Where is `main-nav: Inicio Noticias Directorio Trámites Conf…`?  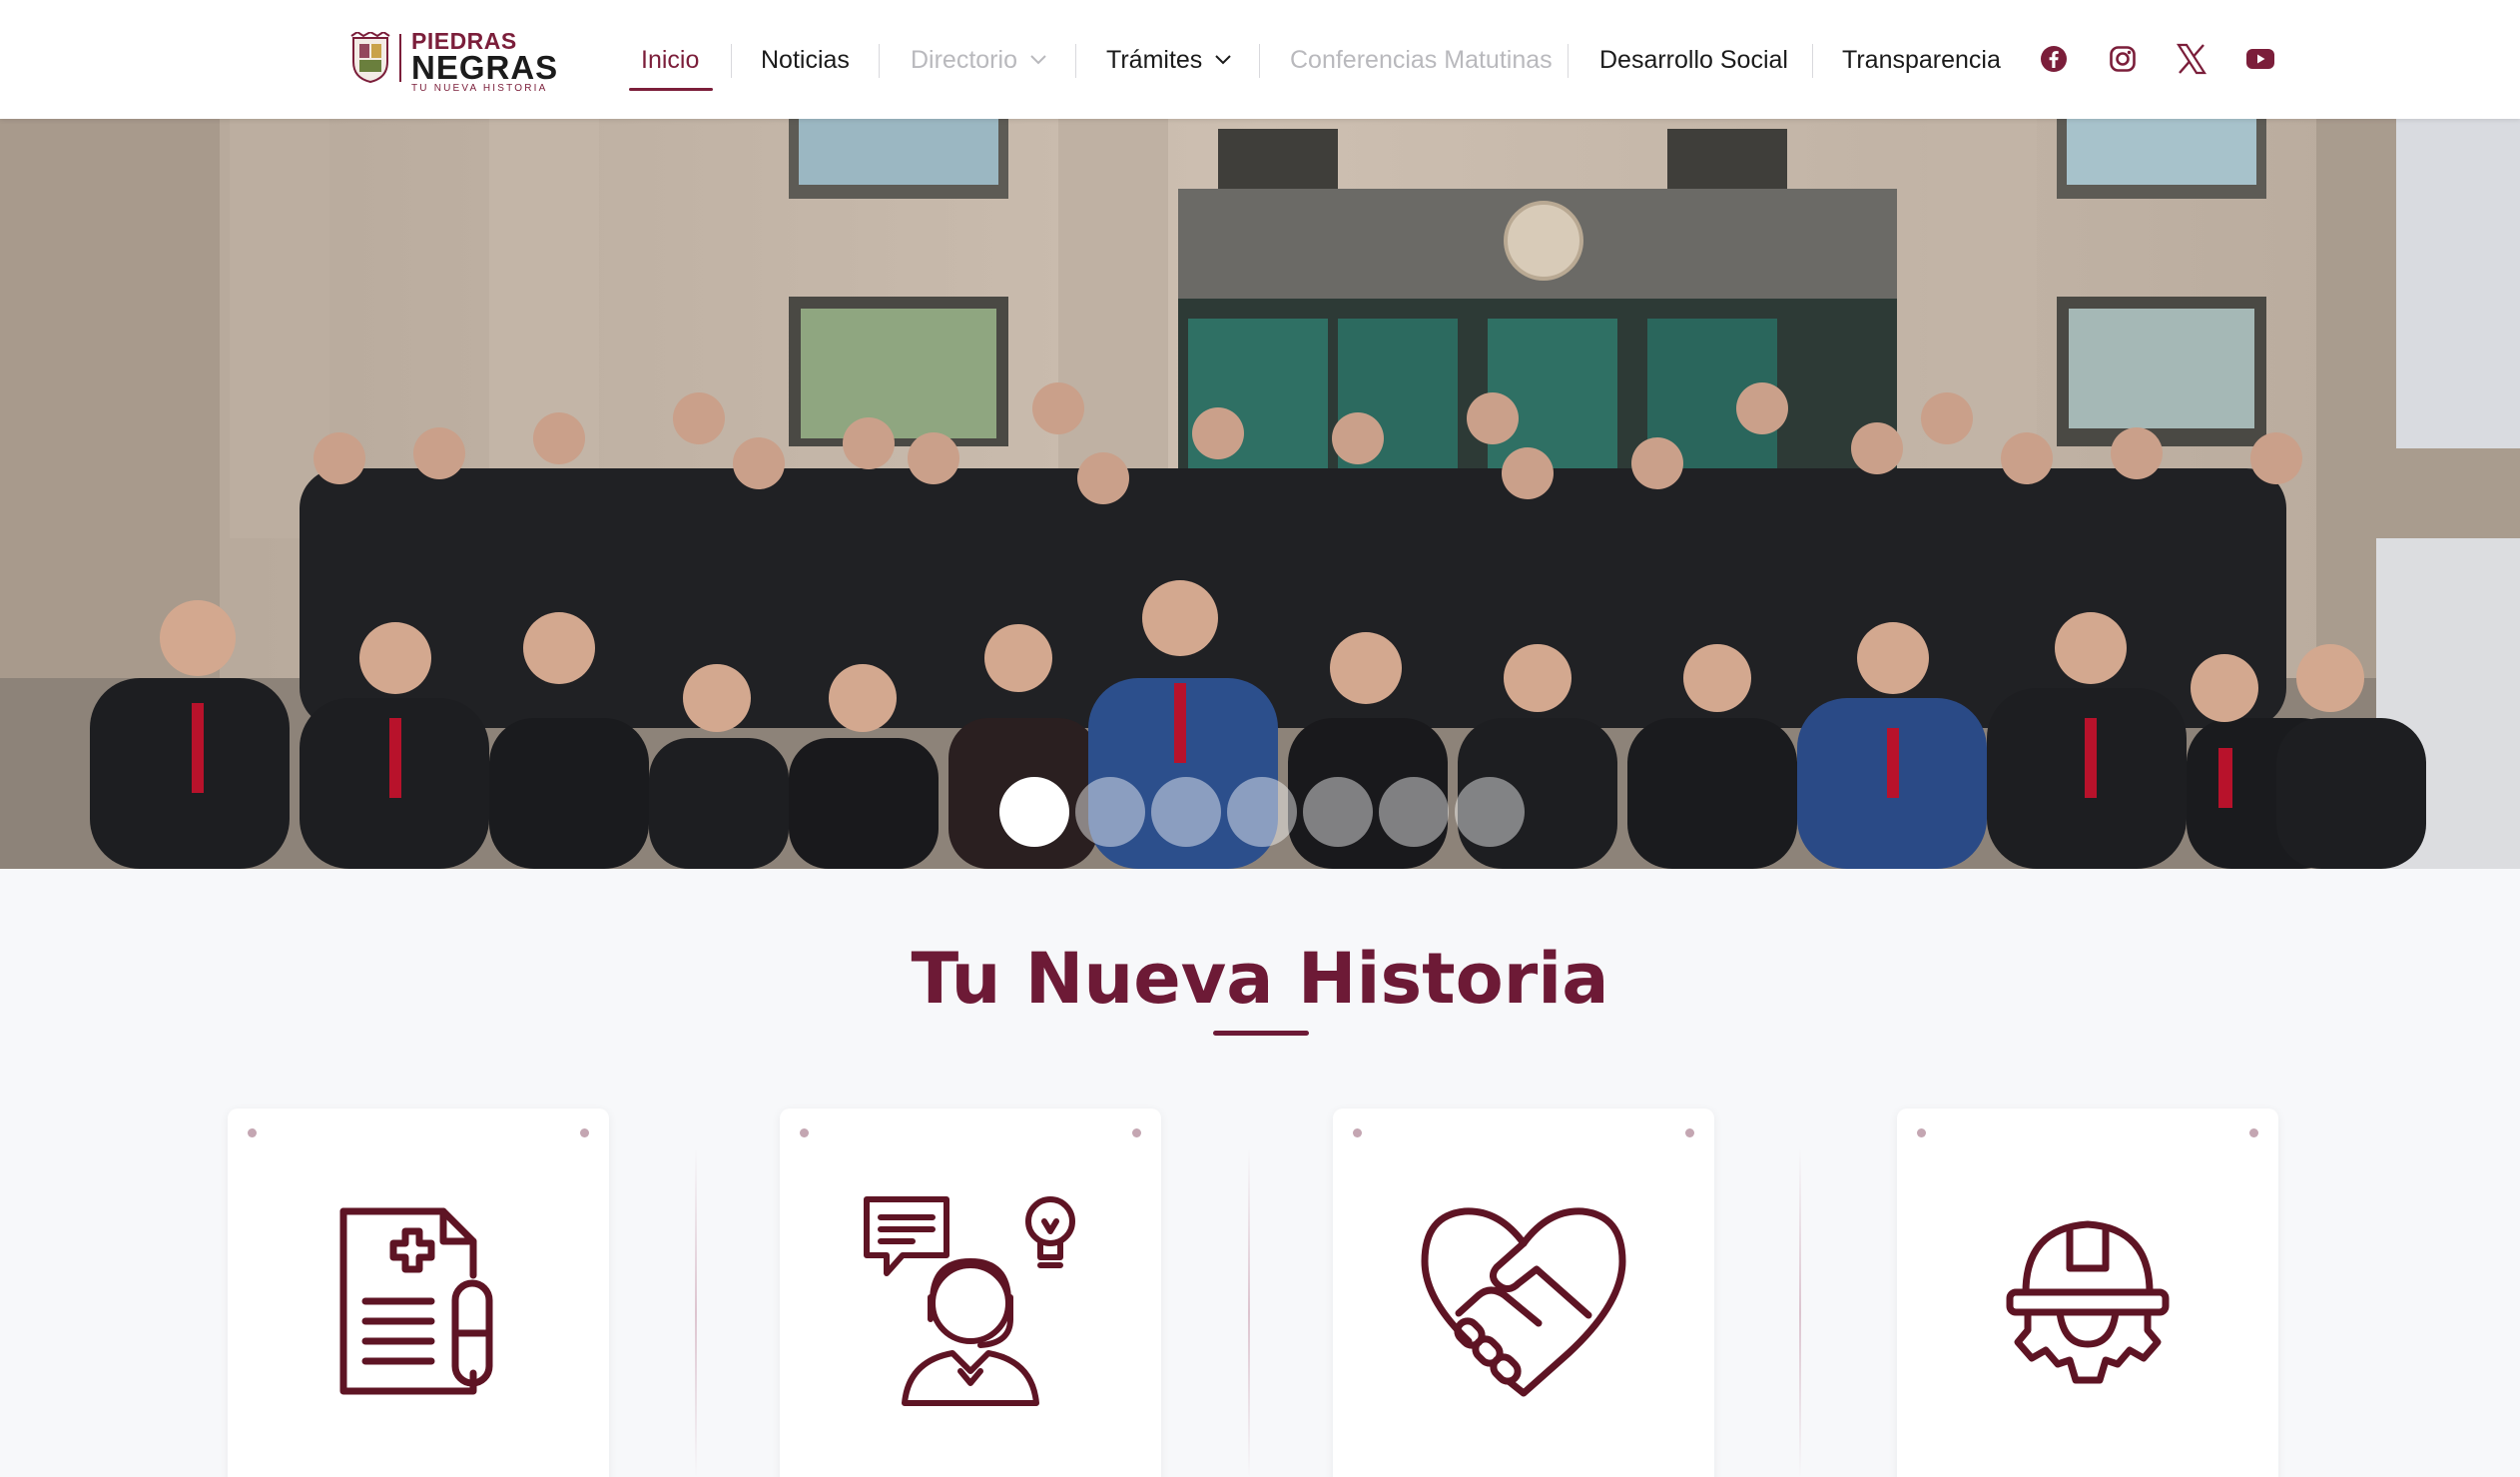
main-nav: Inicio Noticias Directorio Trámites Conf… is located at coordinates (1260, 59).